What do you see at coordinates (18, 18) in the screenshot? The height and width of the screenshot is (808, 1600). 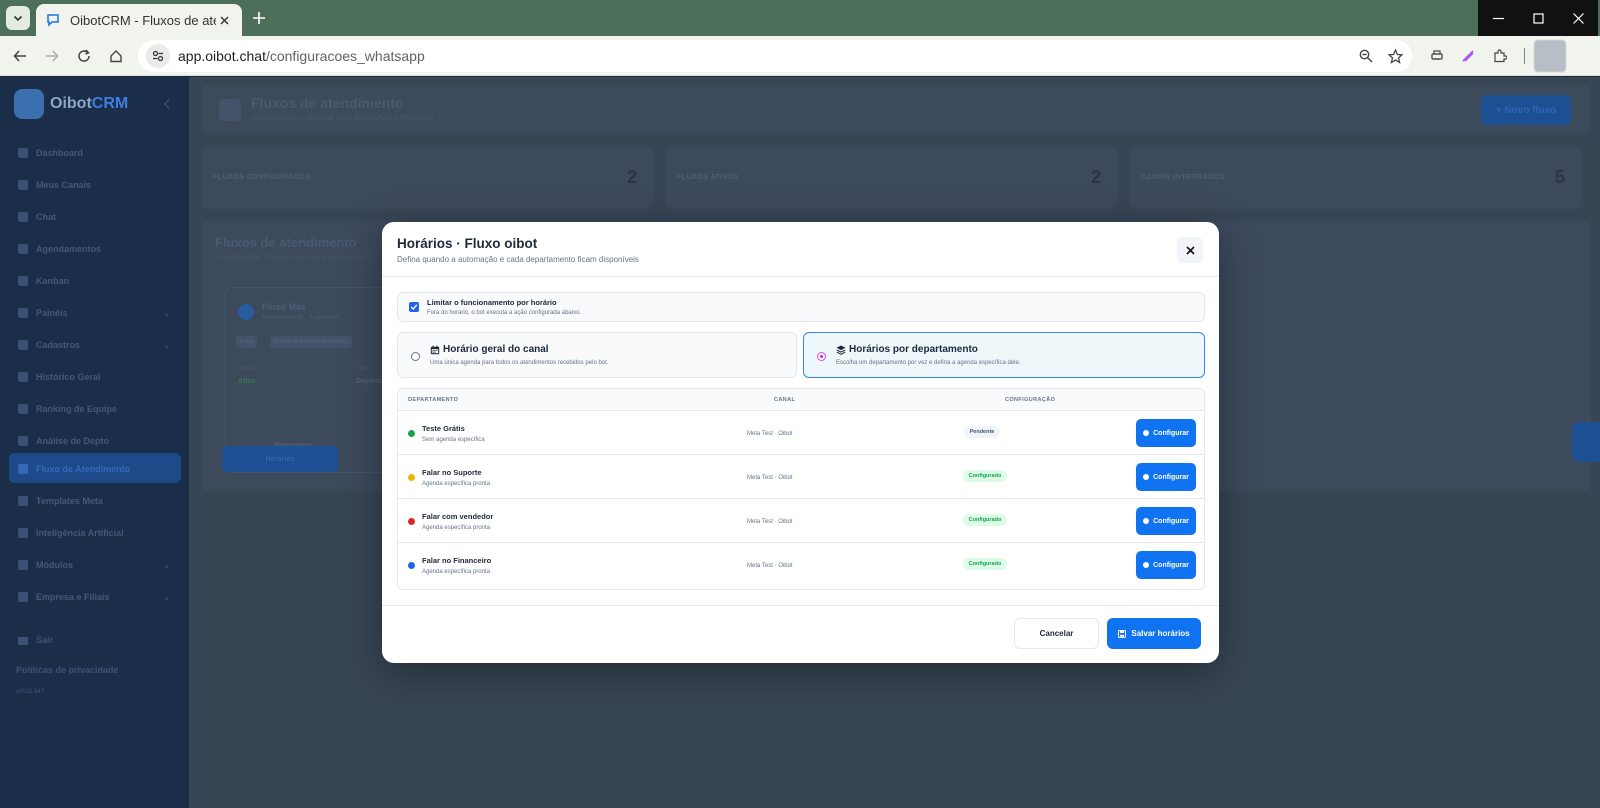 I see `tab-search-button` at bounding box center [18, 18].